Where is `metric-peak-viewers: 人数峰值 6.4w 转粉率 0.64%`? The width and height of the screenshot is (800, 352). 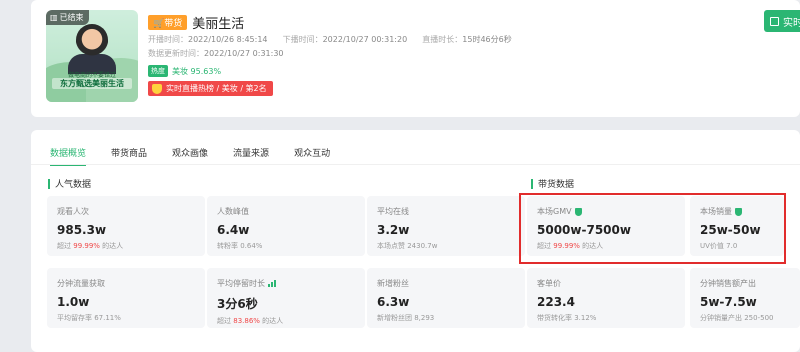 metric-peak-viewers: 人数峰值 6.4w 转粉率 0.64% is located at coordinates (286, 226).